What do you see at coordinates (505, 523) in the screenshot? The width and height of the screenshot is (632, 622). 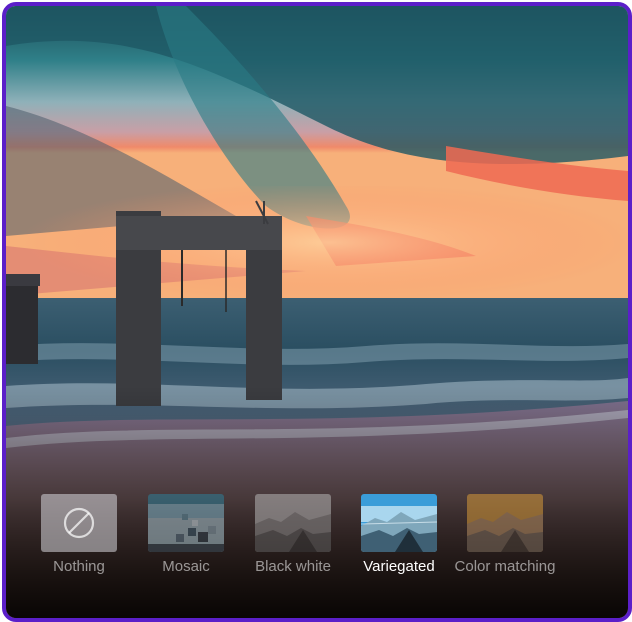 I see `color-matching-thumbnail` at bounding box center [505, 523].